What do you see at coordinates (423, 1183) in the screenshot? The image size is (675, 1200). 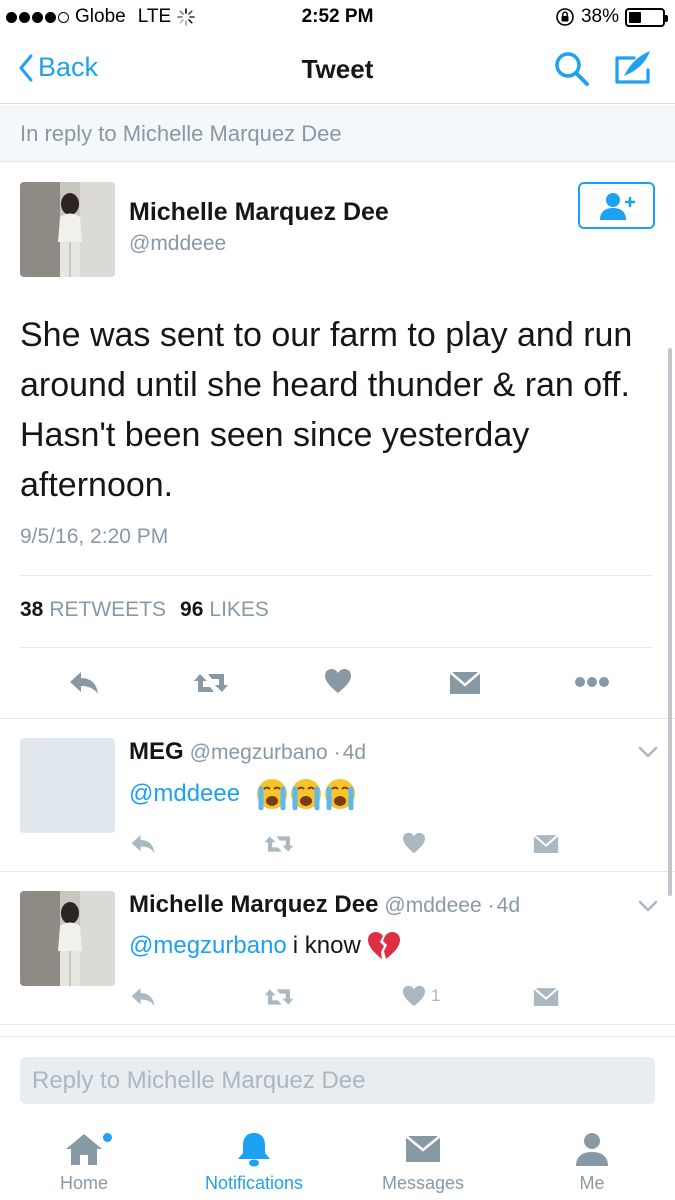 I see `tab-messages-label: Messages` at bounding box center [423, 1183].